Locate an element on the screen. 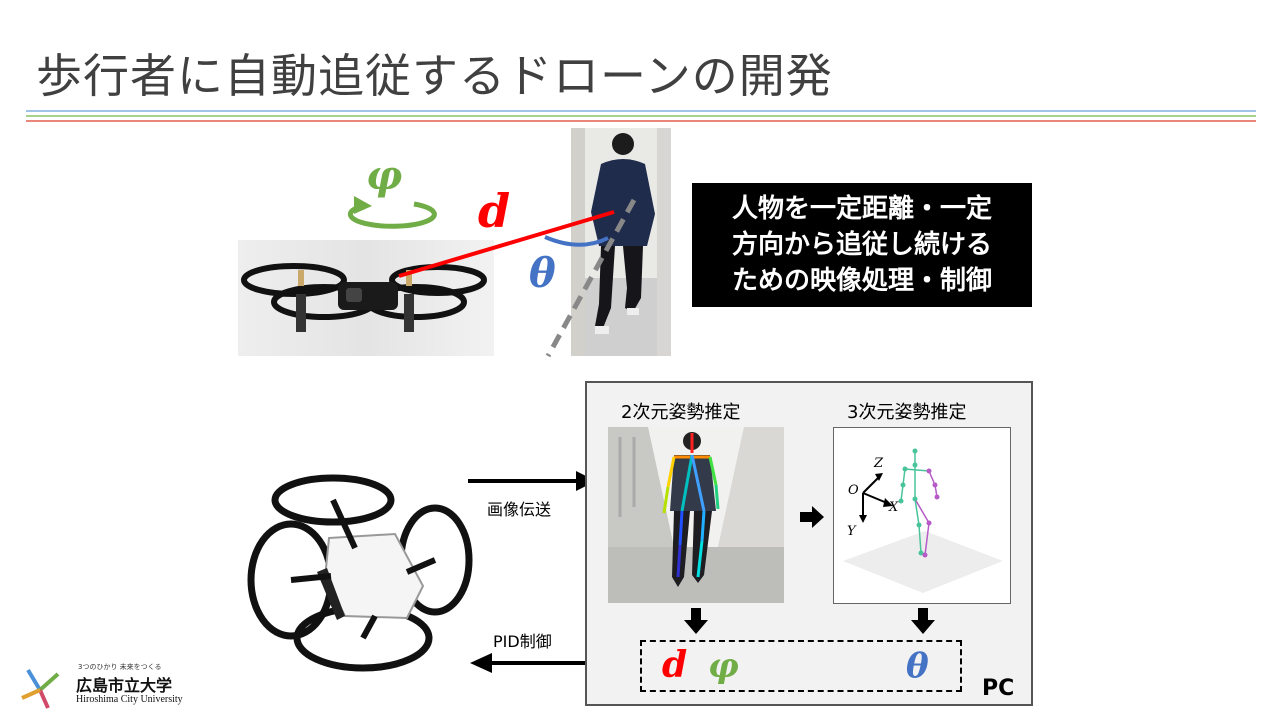 This screenshot has height=720, width=1280. university-logo-mark is located at coordinates (40, 688).